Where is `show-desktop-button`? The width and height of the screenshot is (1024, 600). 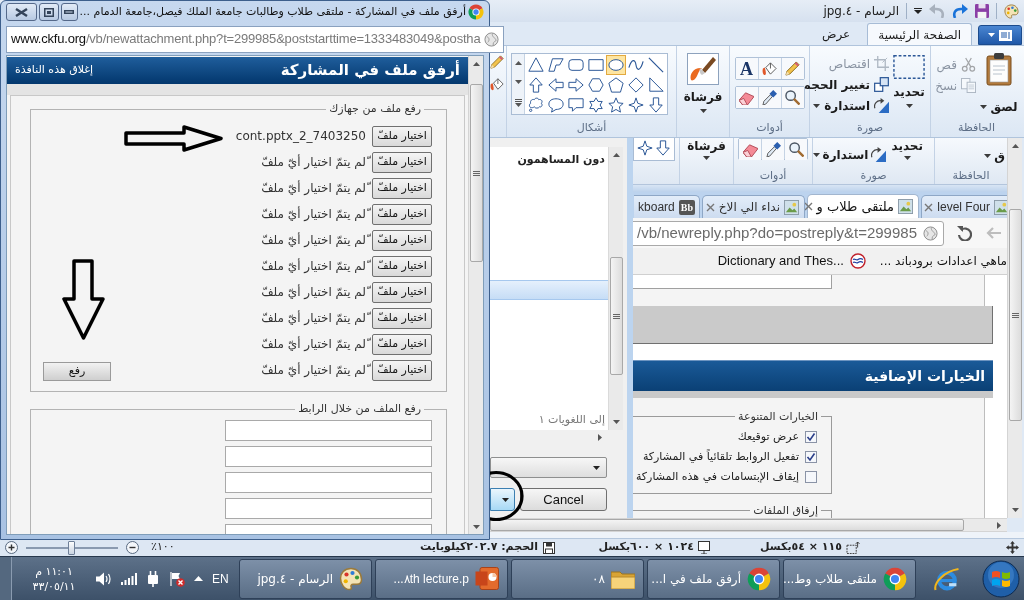
show-desktop-button is located at coordinates (6, 578).